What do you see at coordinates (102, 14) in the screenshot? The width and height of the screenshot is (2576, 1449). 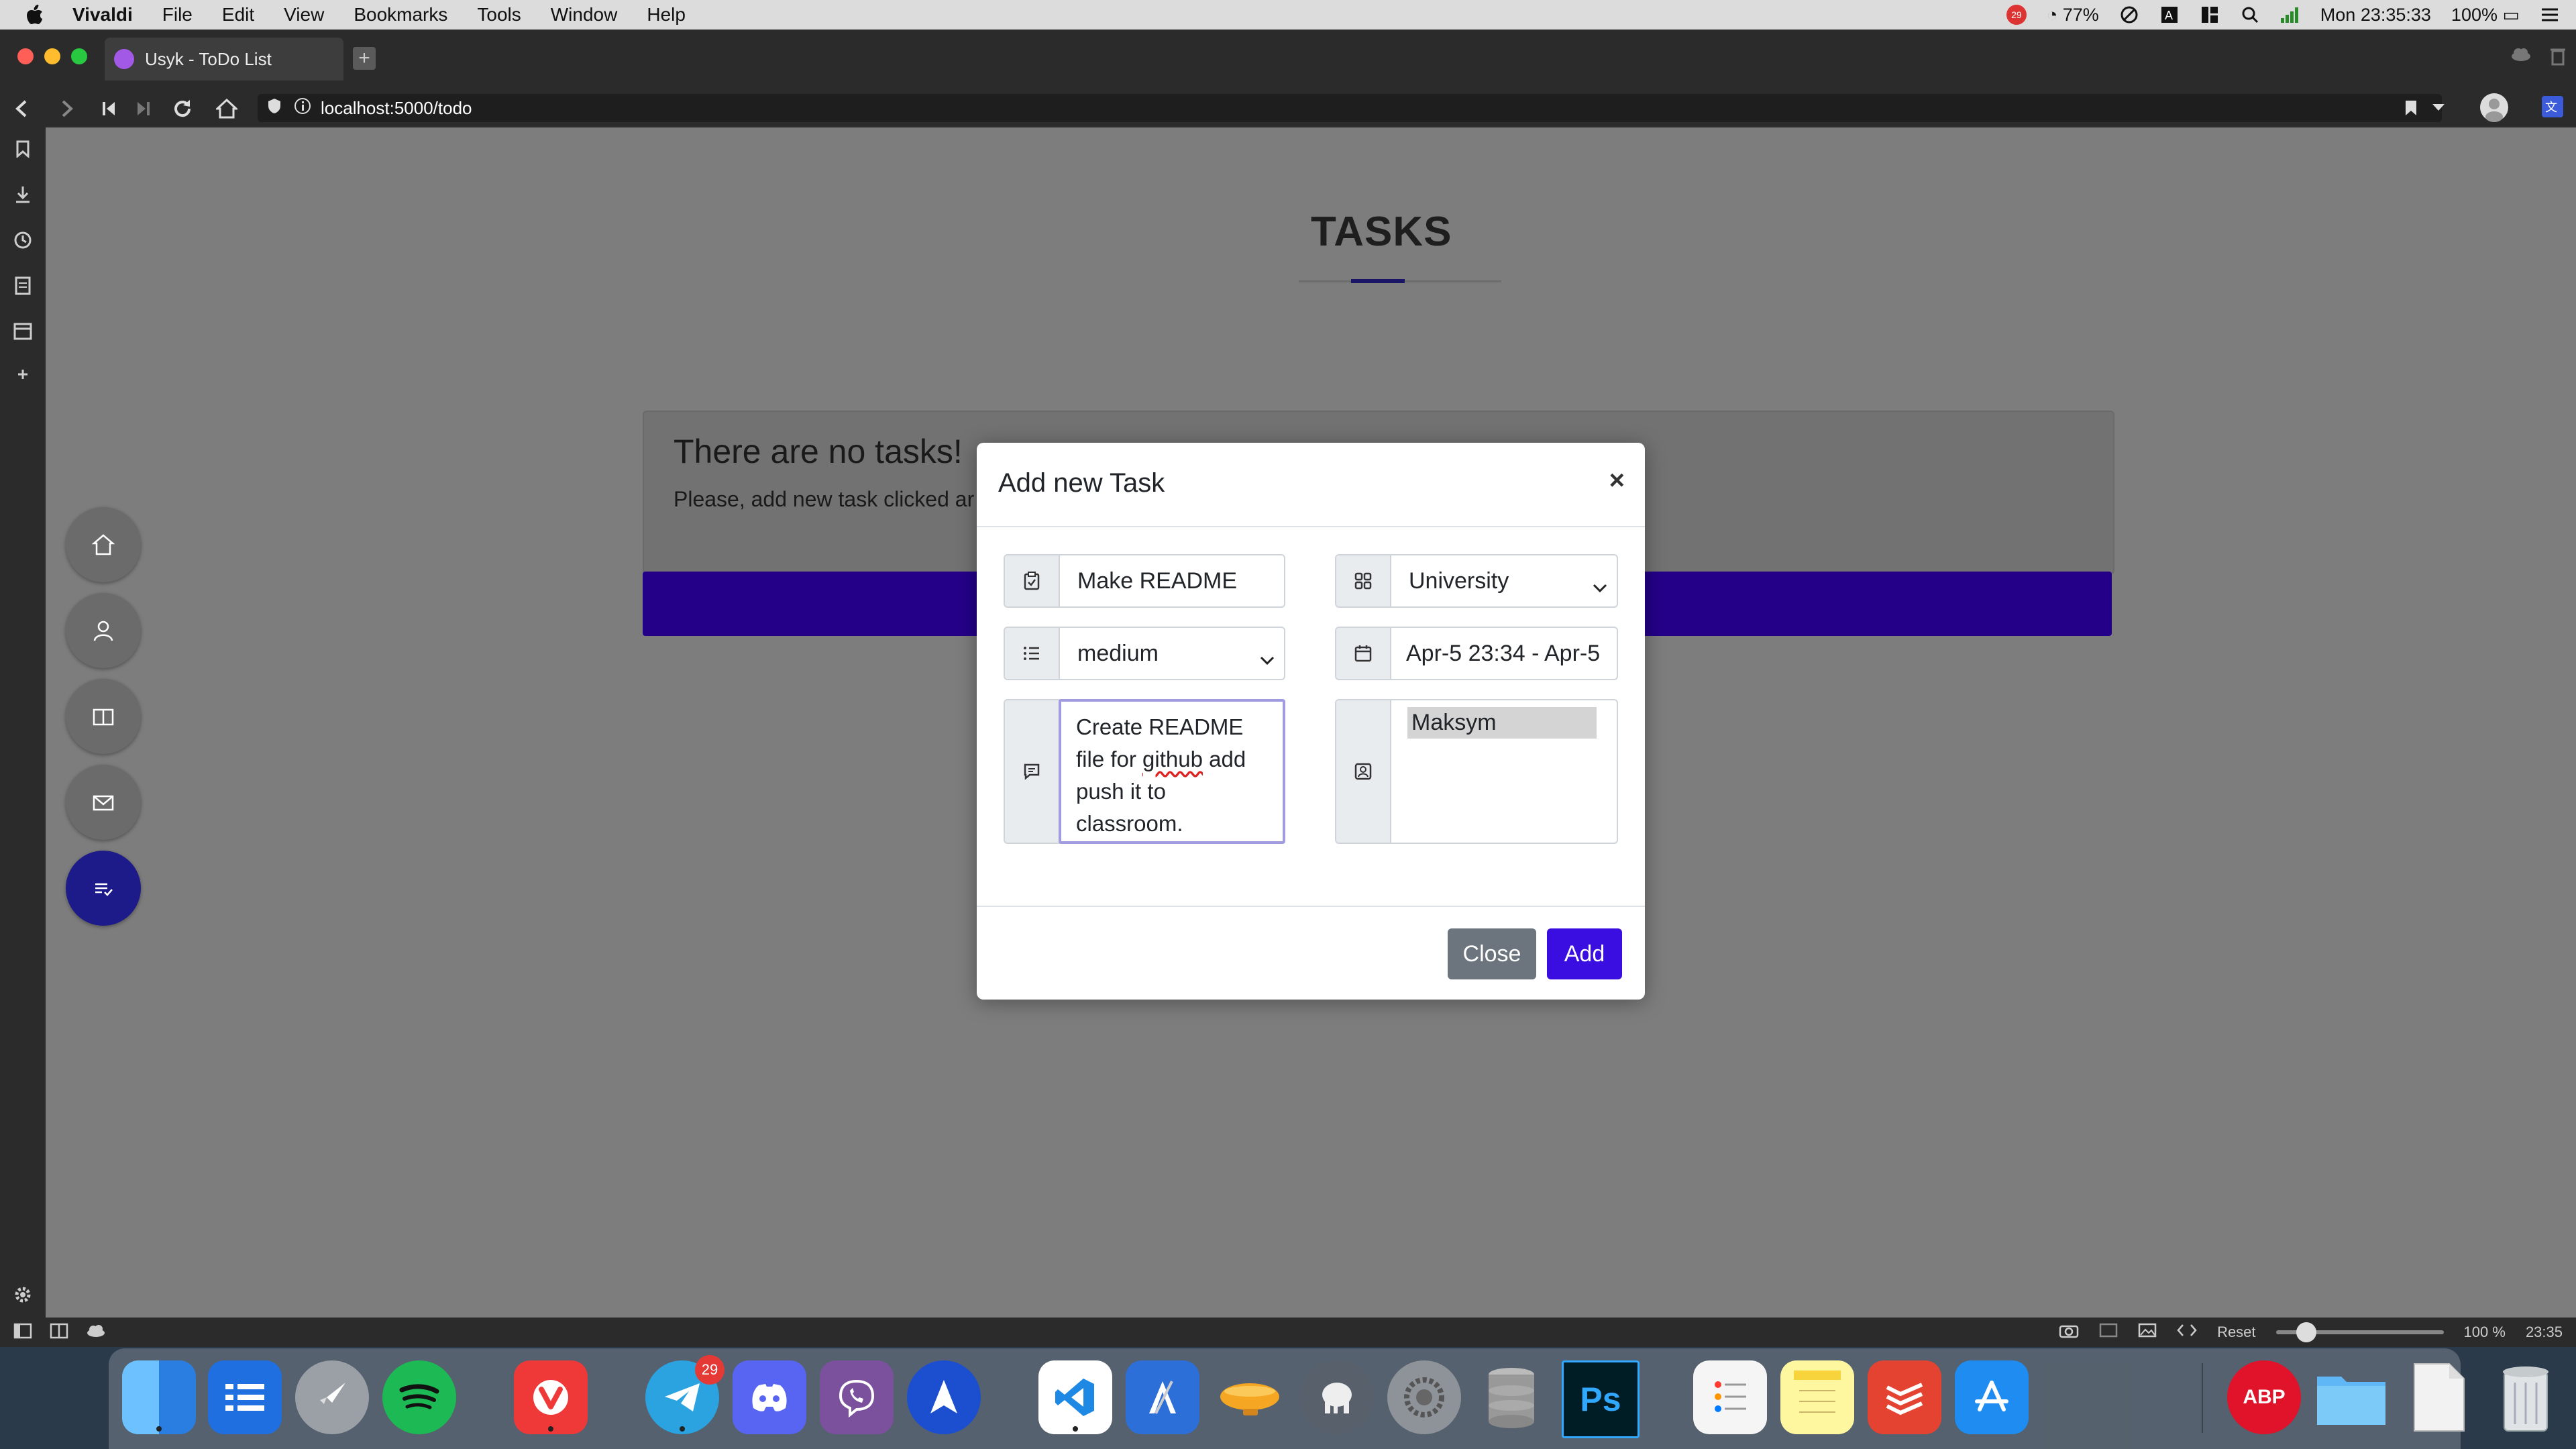 I see `menu-app-name: Vivaldi` at bounding box center [102, 14].